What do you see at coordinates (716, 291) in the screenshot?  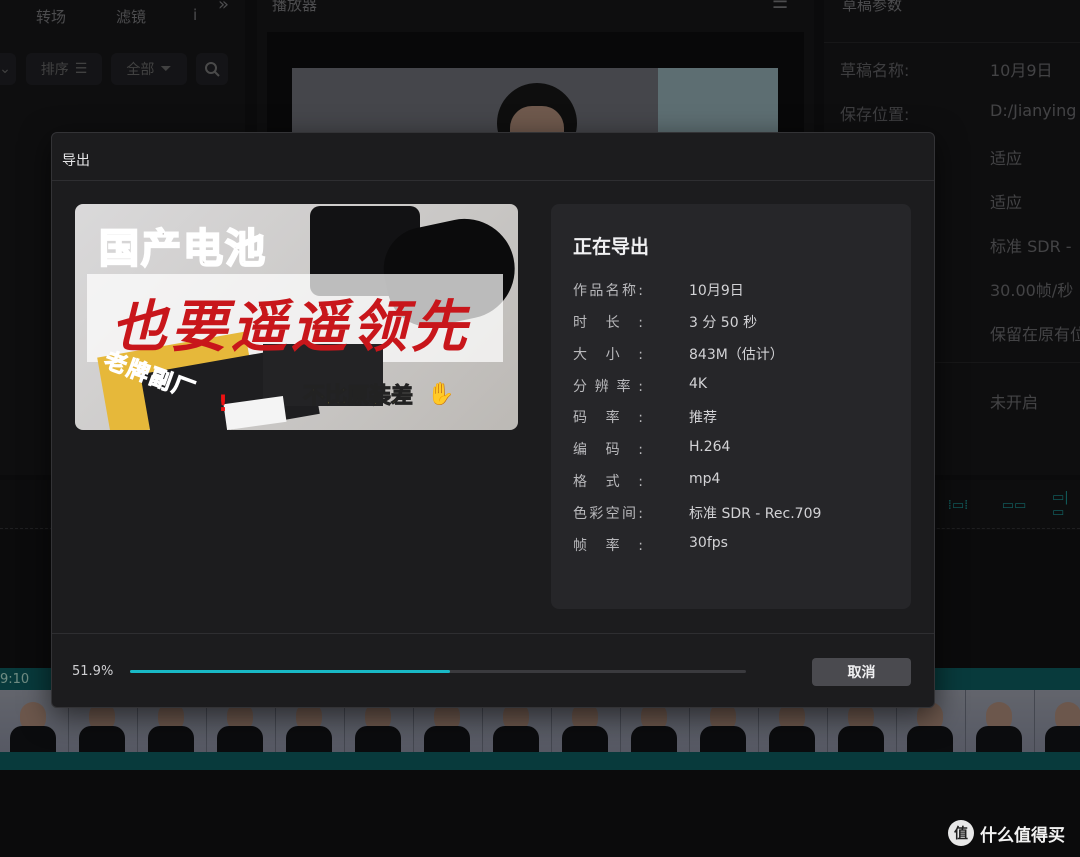 I see `info-value: 10月9日` at bounding box center [716, 291].